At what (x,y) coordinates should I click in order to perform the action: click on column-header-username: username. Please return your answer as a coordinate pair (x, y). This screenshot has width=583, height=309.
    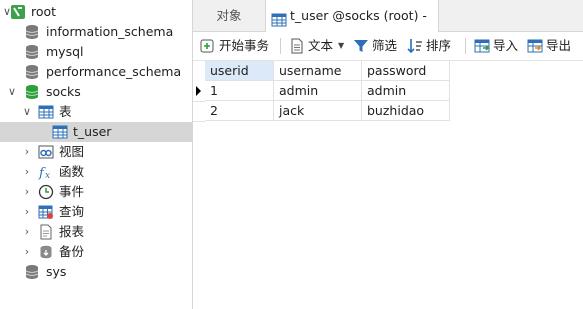
    Looking at the image, I should click on (318, 71).